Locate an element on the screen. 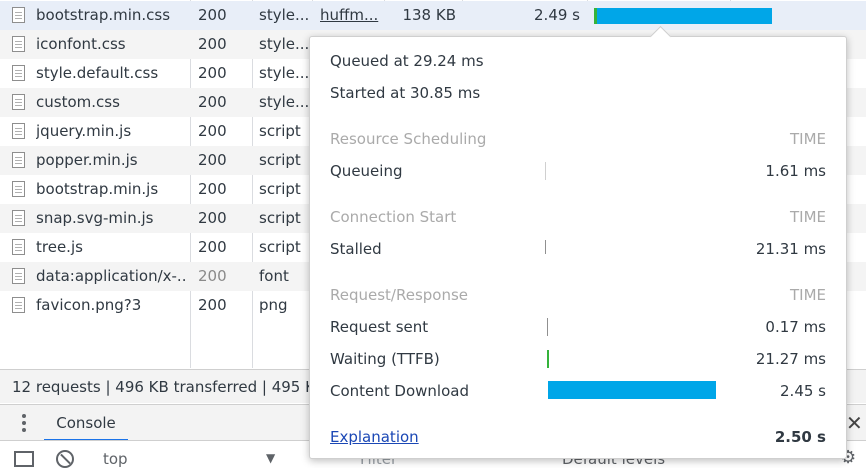 The height and width of the screenshot is (468, 866). request-name: favicon.png?3 is located at coordinates (89, 305).